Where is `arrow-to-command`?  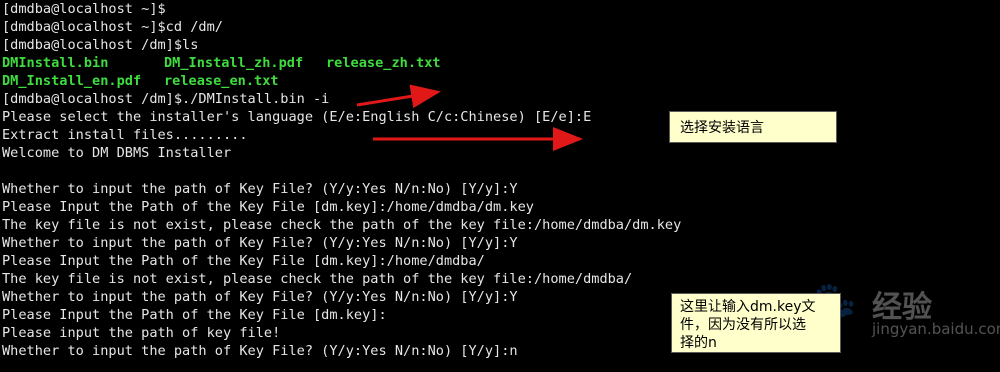 arrow-to-command is located at coordinates (398, 96).